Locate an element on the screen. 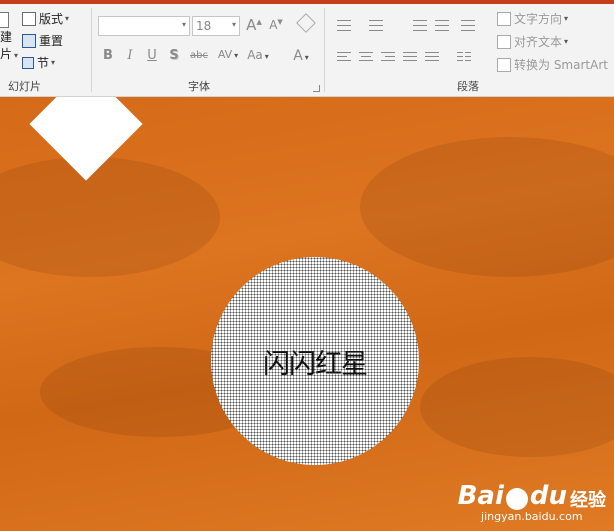 This screenshot has width=614, height=531. strikethrough-button: abc is located at coordinates (199, 55).